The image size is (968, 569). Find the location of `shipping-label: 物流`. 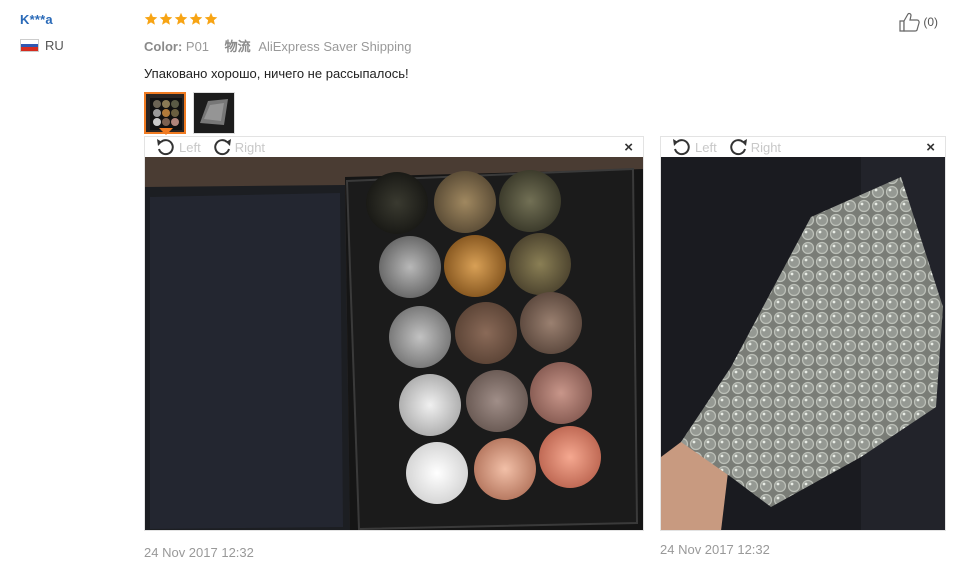

shipping-label: 物流 is located at coordinates (237, 46).